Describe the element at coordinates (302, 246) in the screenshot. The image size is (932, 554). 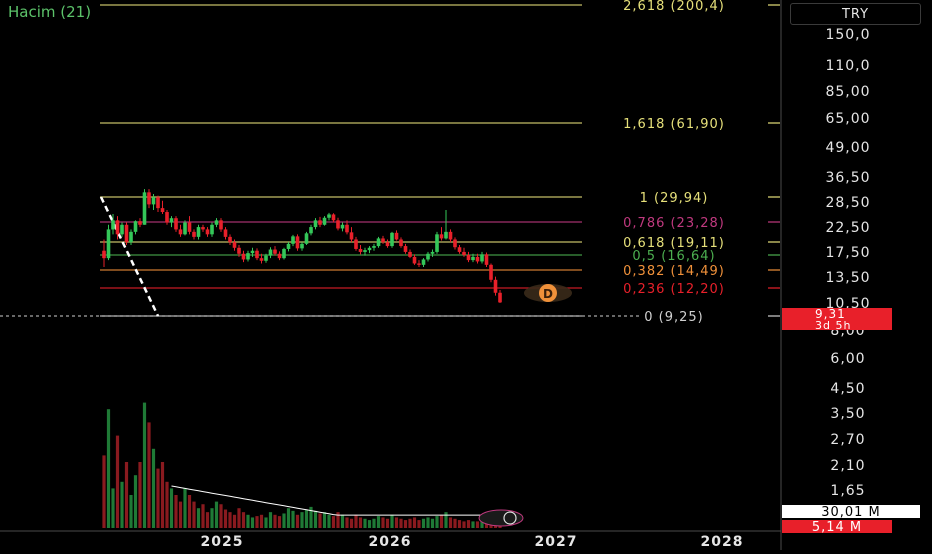
I see `candlesticks` at that location.